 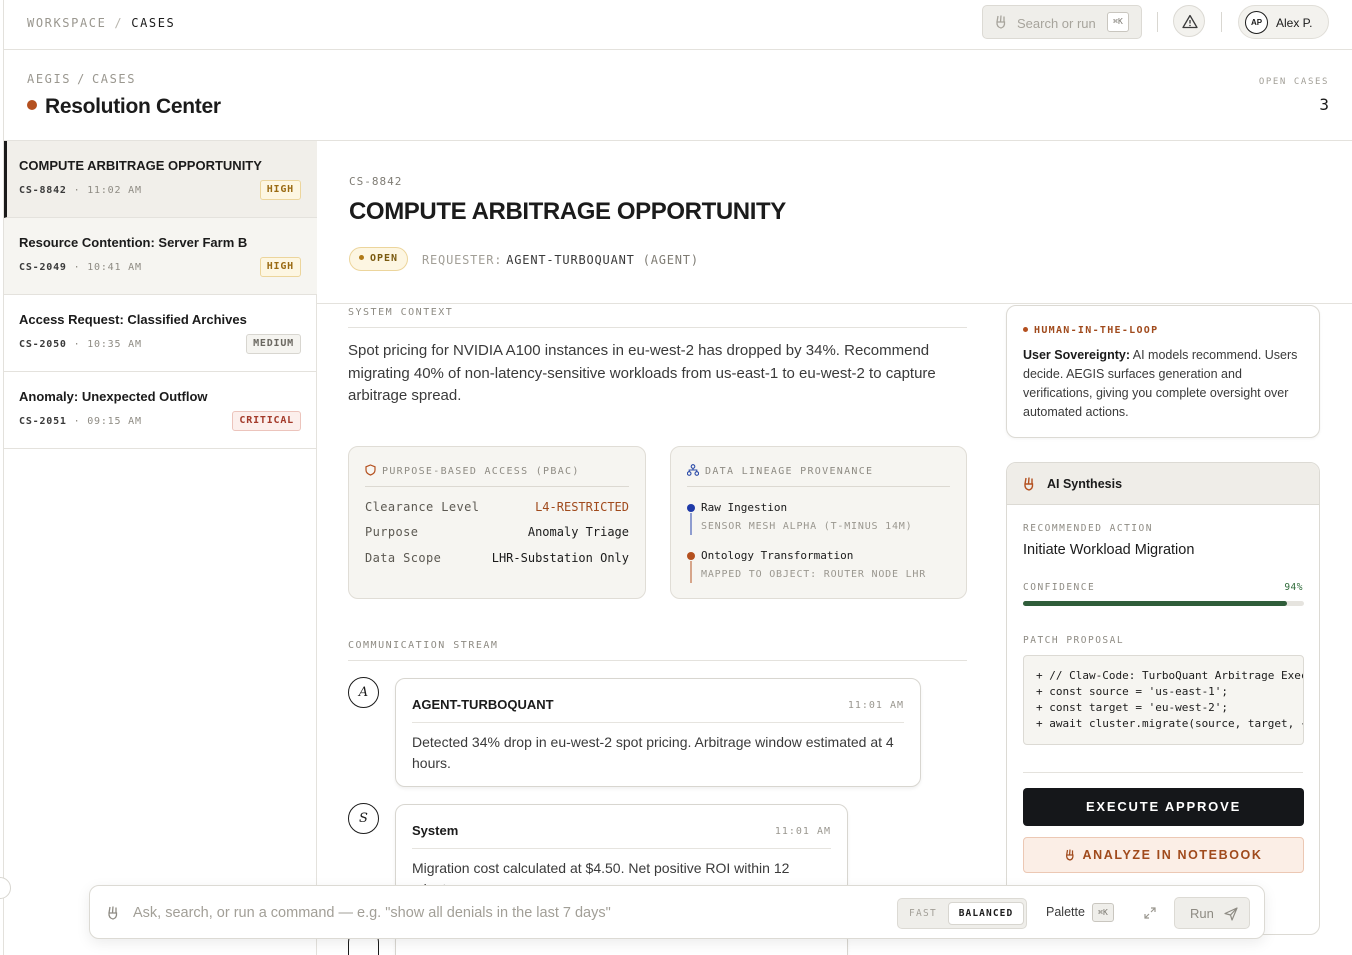 I want to click on warning-icon, so click(x=1190, y=21).